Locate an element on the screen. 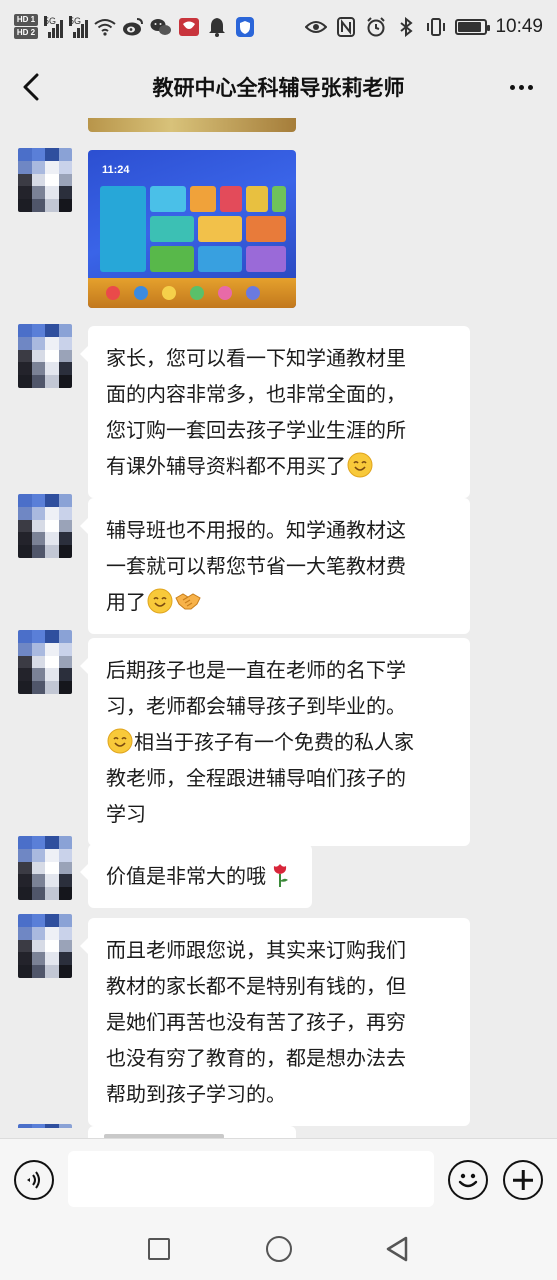 The image size is (557, 1280). hd-indicators: HD 1 HD 2 is located at coordinates (26, 26).